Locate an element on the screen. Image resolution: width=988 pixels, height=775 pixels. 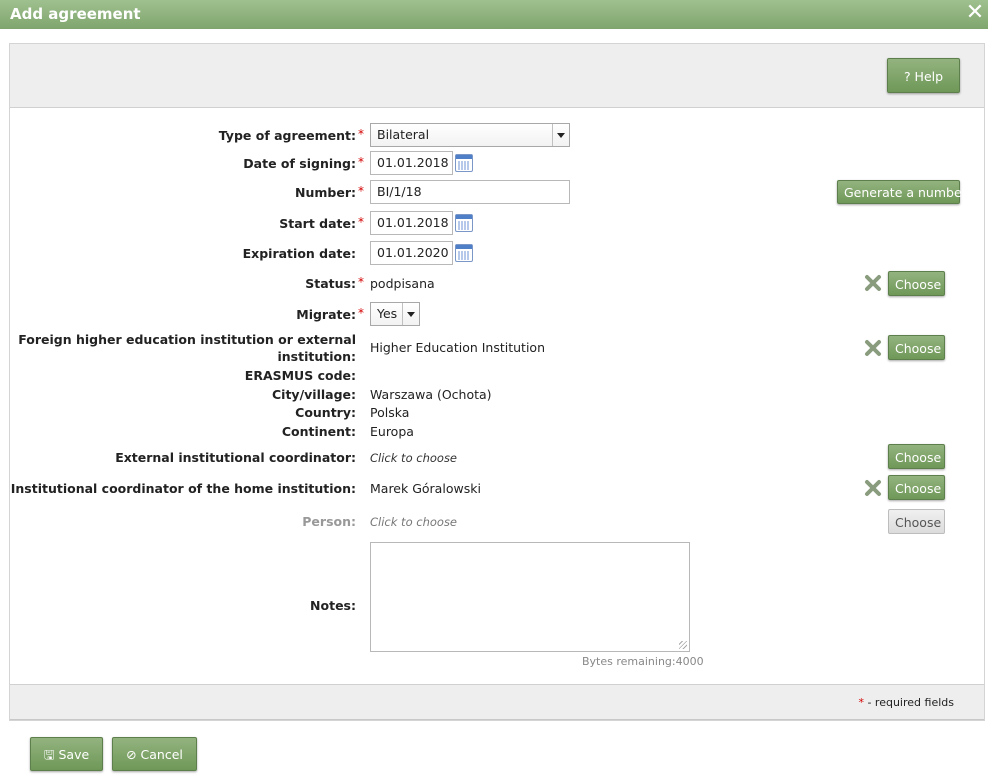
external-coordinator-value: Click to choose is located at coordinates (413, 458).